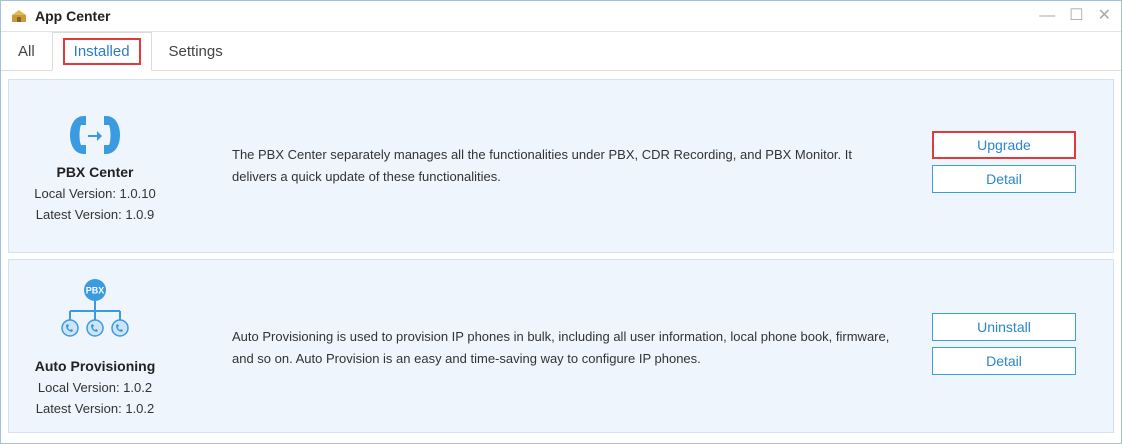 This screenshot has width=1122, height=444. Describe the element at coordinates (95, 214) in the screenshot. I see `latest-version: Latest Version: 1.0.9` at that location.